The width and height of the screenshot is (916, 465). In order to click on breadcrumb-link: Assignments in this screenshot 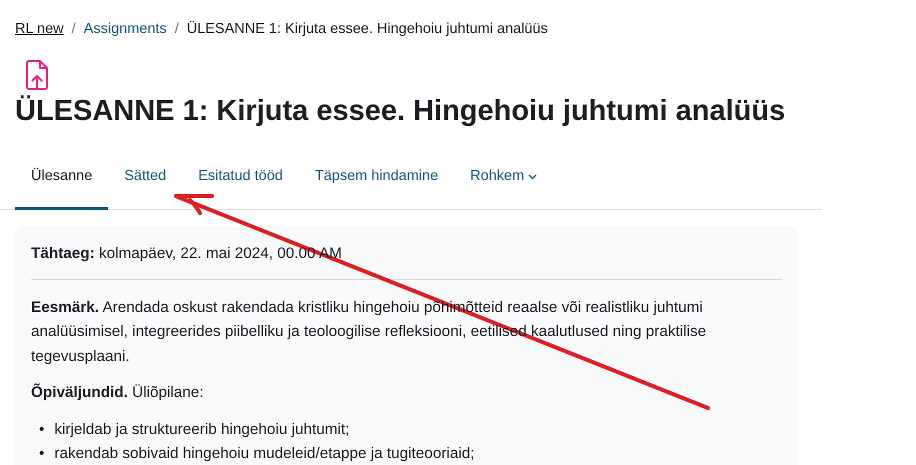, I will do `click(125, 30)`.